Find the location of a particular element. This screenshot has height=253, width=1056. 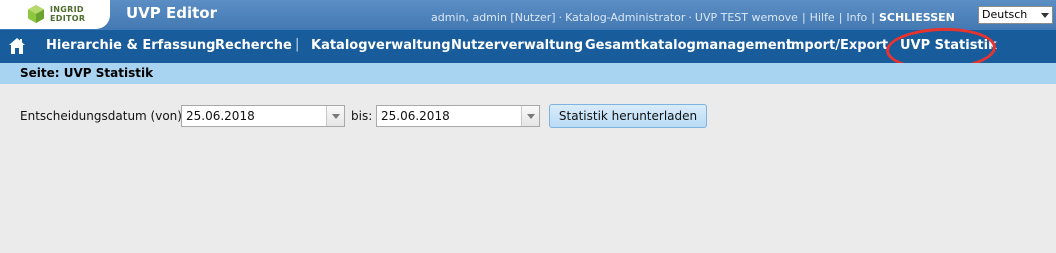

from-date-field: 25.06.2018 is located at coordinates (263, 116).